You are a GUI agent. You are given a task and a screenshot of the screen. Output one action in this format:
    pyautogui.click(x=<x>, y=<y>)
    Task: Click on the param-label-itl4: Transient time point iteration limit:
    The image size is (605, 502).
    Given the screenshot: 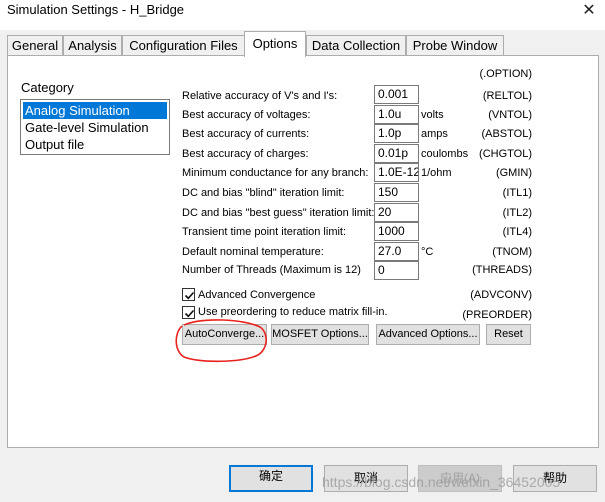 What is the action you would take?
    pyautogui.click(x=264, y=232)
    